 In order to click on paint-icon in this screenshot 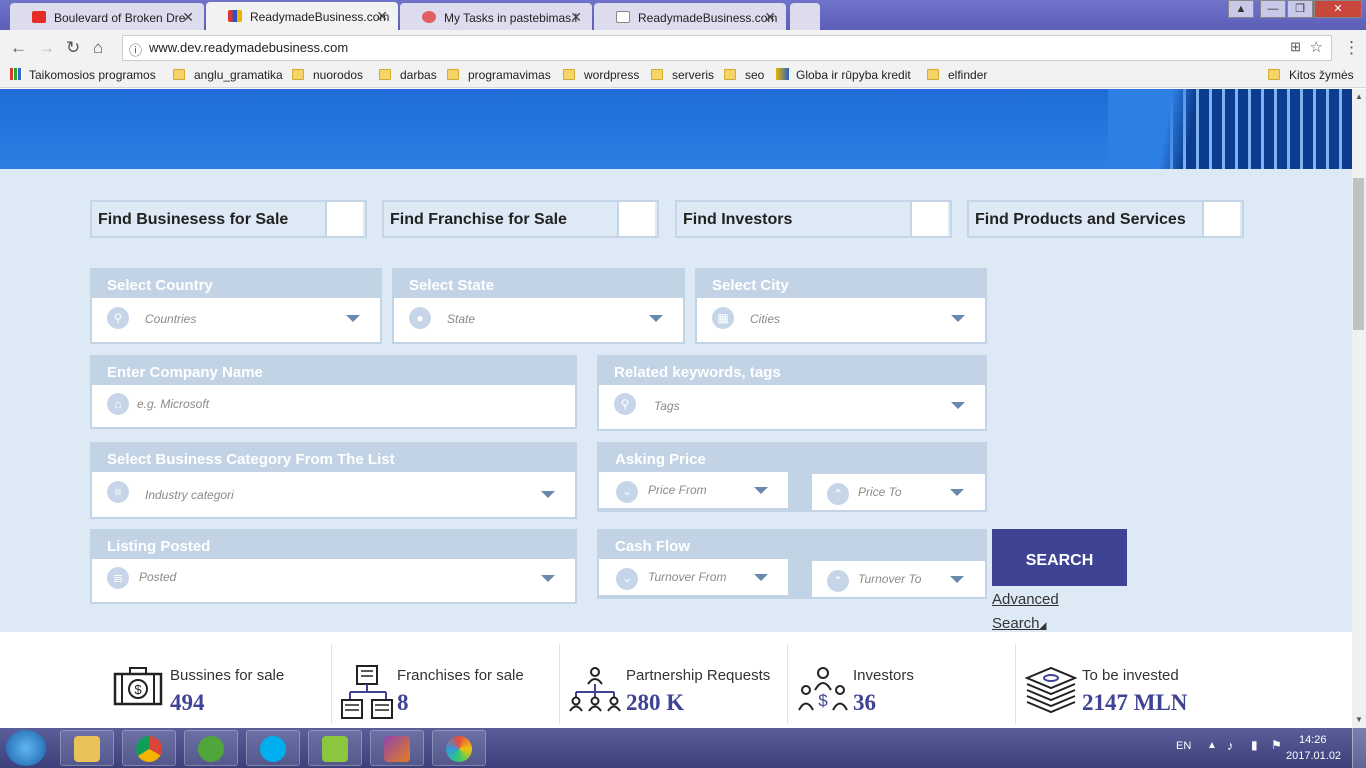, I will do `click(459, 749)`.